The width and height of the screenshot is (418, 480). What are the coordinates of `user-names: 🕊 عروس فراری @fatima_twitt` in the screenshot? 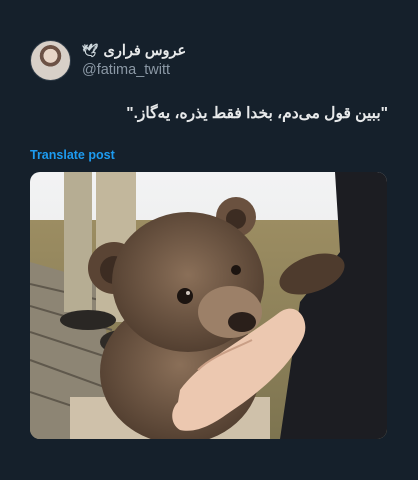 It's located at (134, 60).